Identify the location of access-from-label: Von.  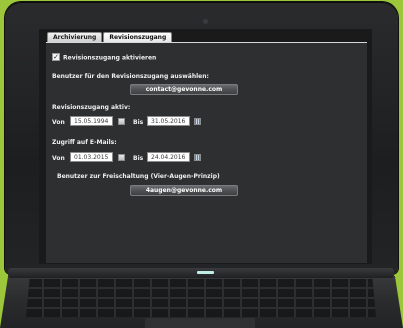
(58, 122).